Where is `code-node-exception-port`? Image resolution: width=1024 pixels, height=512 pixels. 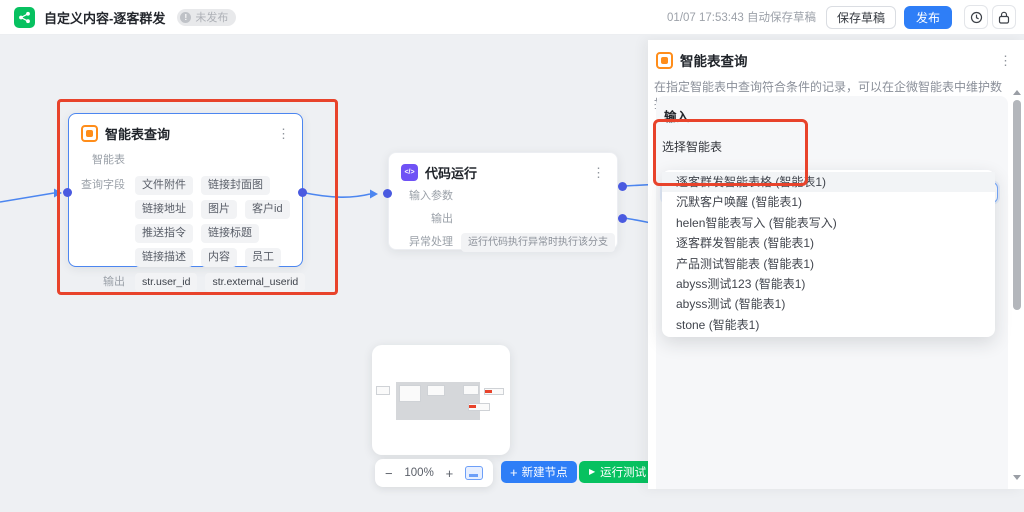 code-node-exception-port is located at coordinates (622, 218).